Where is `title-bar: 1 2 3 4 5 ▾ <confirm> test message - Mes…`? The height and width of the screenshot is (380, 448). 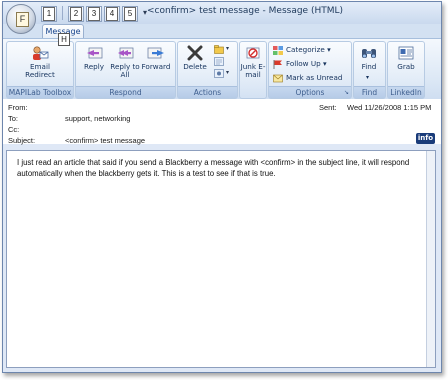 title-bar: 1 2 3 4 5 ▾ <confirm> test message - Mes… is located at coordinates (222, 13).